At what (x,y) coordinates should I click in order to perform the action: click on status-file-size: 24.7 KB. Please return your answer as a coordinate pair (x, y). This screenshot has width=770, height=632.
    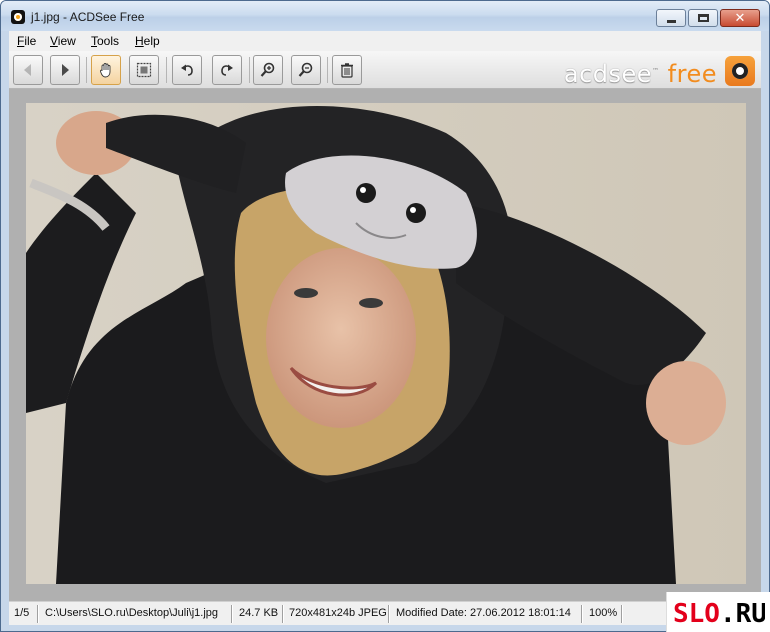
    Looking at the image, I should click on (259, 613).